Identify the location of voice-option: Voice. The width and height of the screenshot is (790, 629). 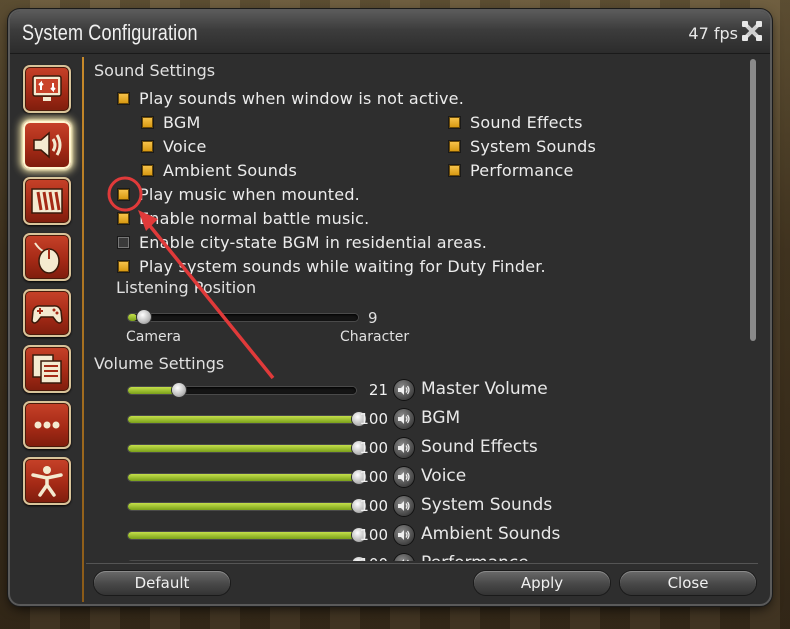
(174, 146).